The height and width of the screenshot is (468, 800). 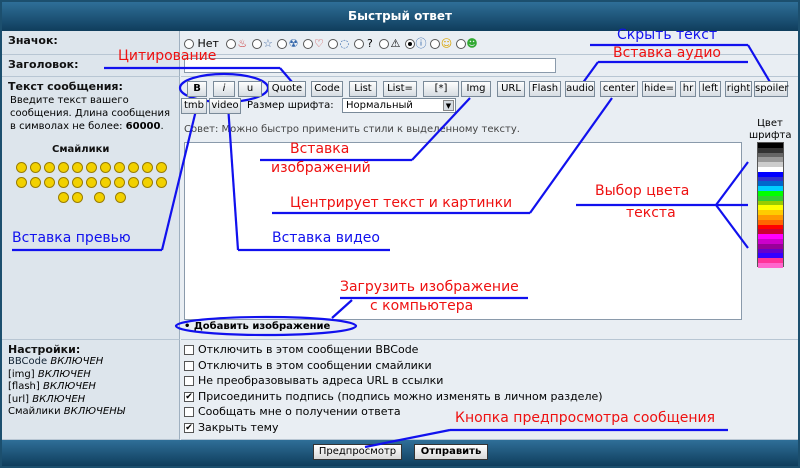 I want to click on chevron-down-icon: ▼, so click(x=448, y=105).